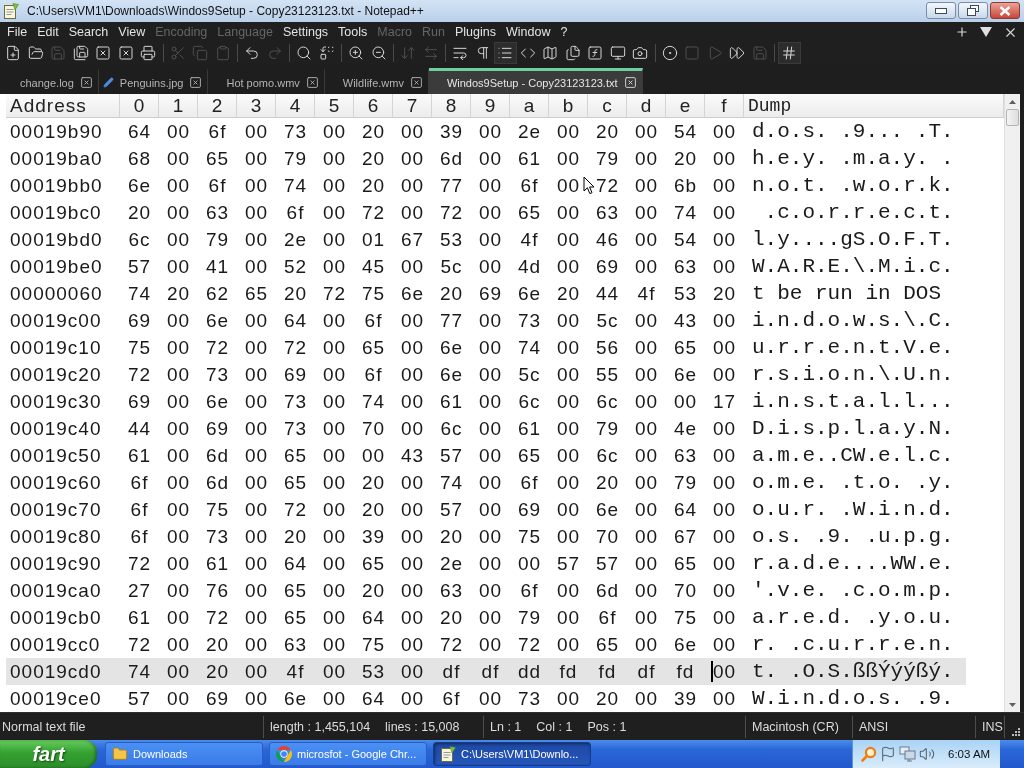 The width and height of the screenshot is (1024, 768). Describe the element at coordinates (295, 106) in the screenshot. I see `column-header: 4` at that location.